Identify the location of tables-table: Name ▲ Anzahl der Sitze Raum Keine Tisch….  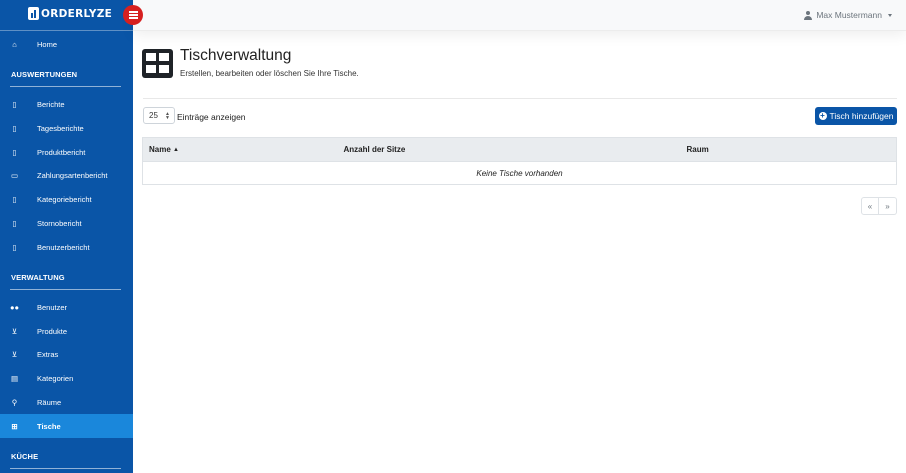
(519, 161).